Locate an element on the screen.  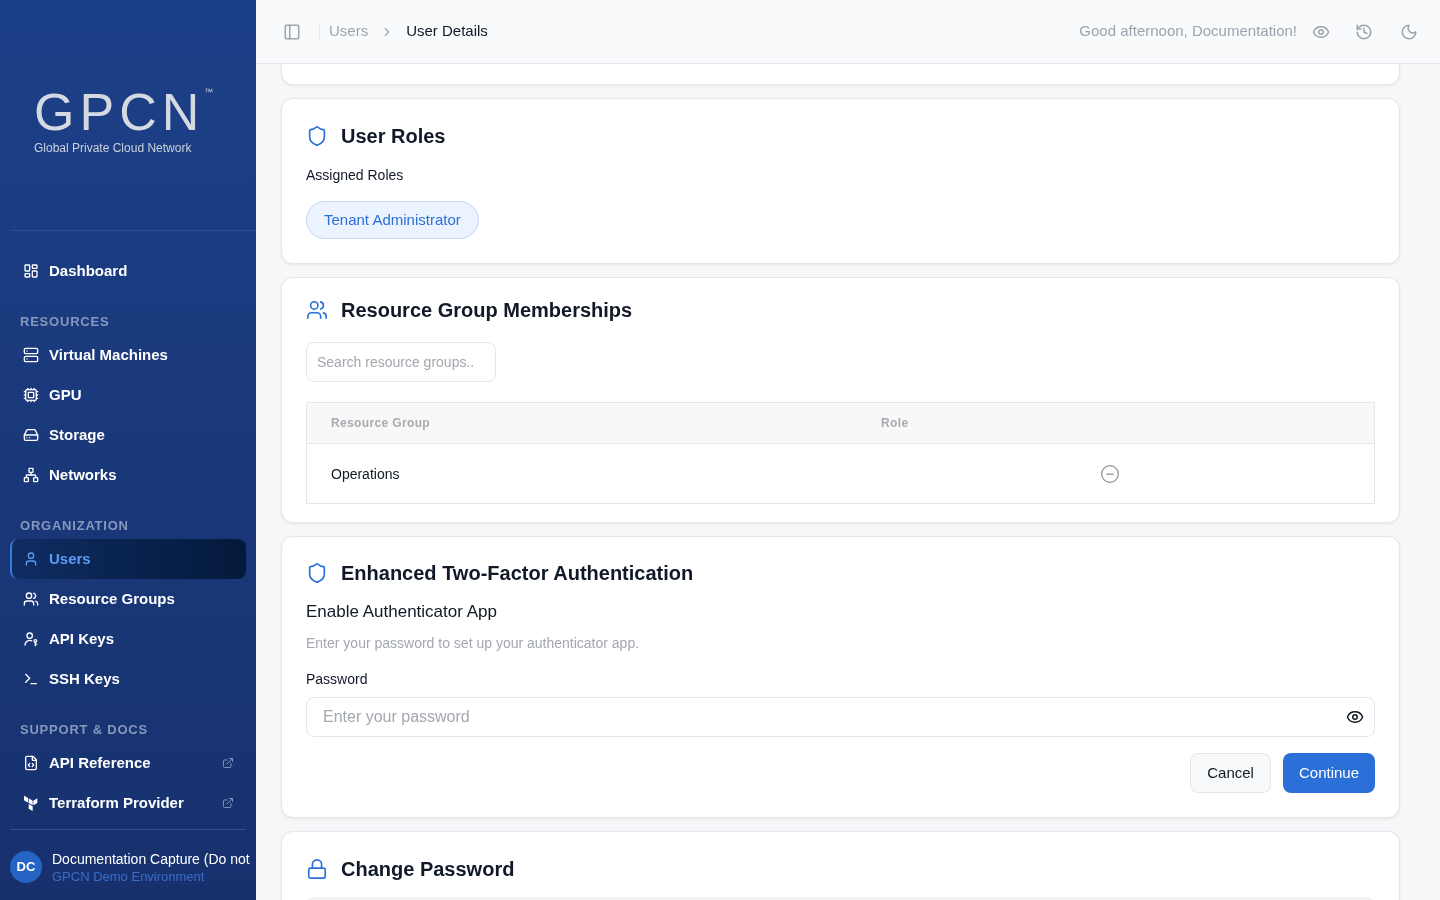
cancel-button: Cancel is located at coordinates (1230, 773).